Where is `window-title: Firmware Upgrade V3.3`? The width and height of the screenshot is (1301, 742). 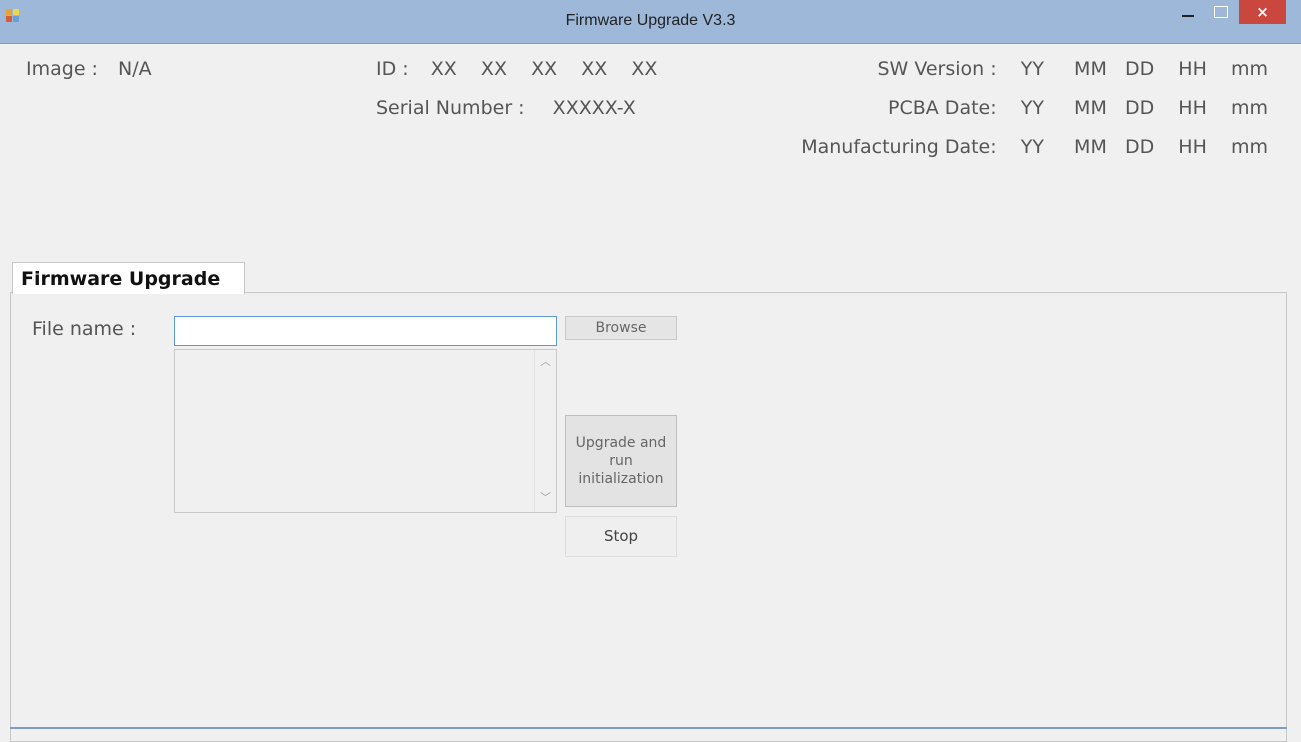 window-title: Firmware Upgrade V3.3 is located at coordinates (650, 20).